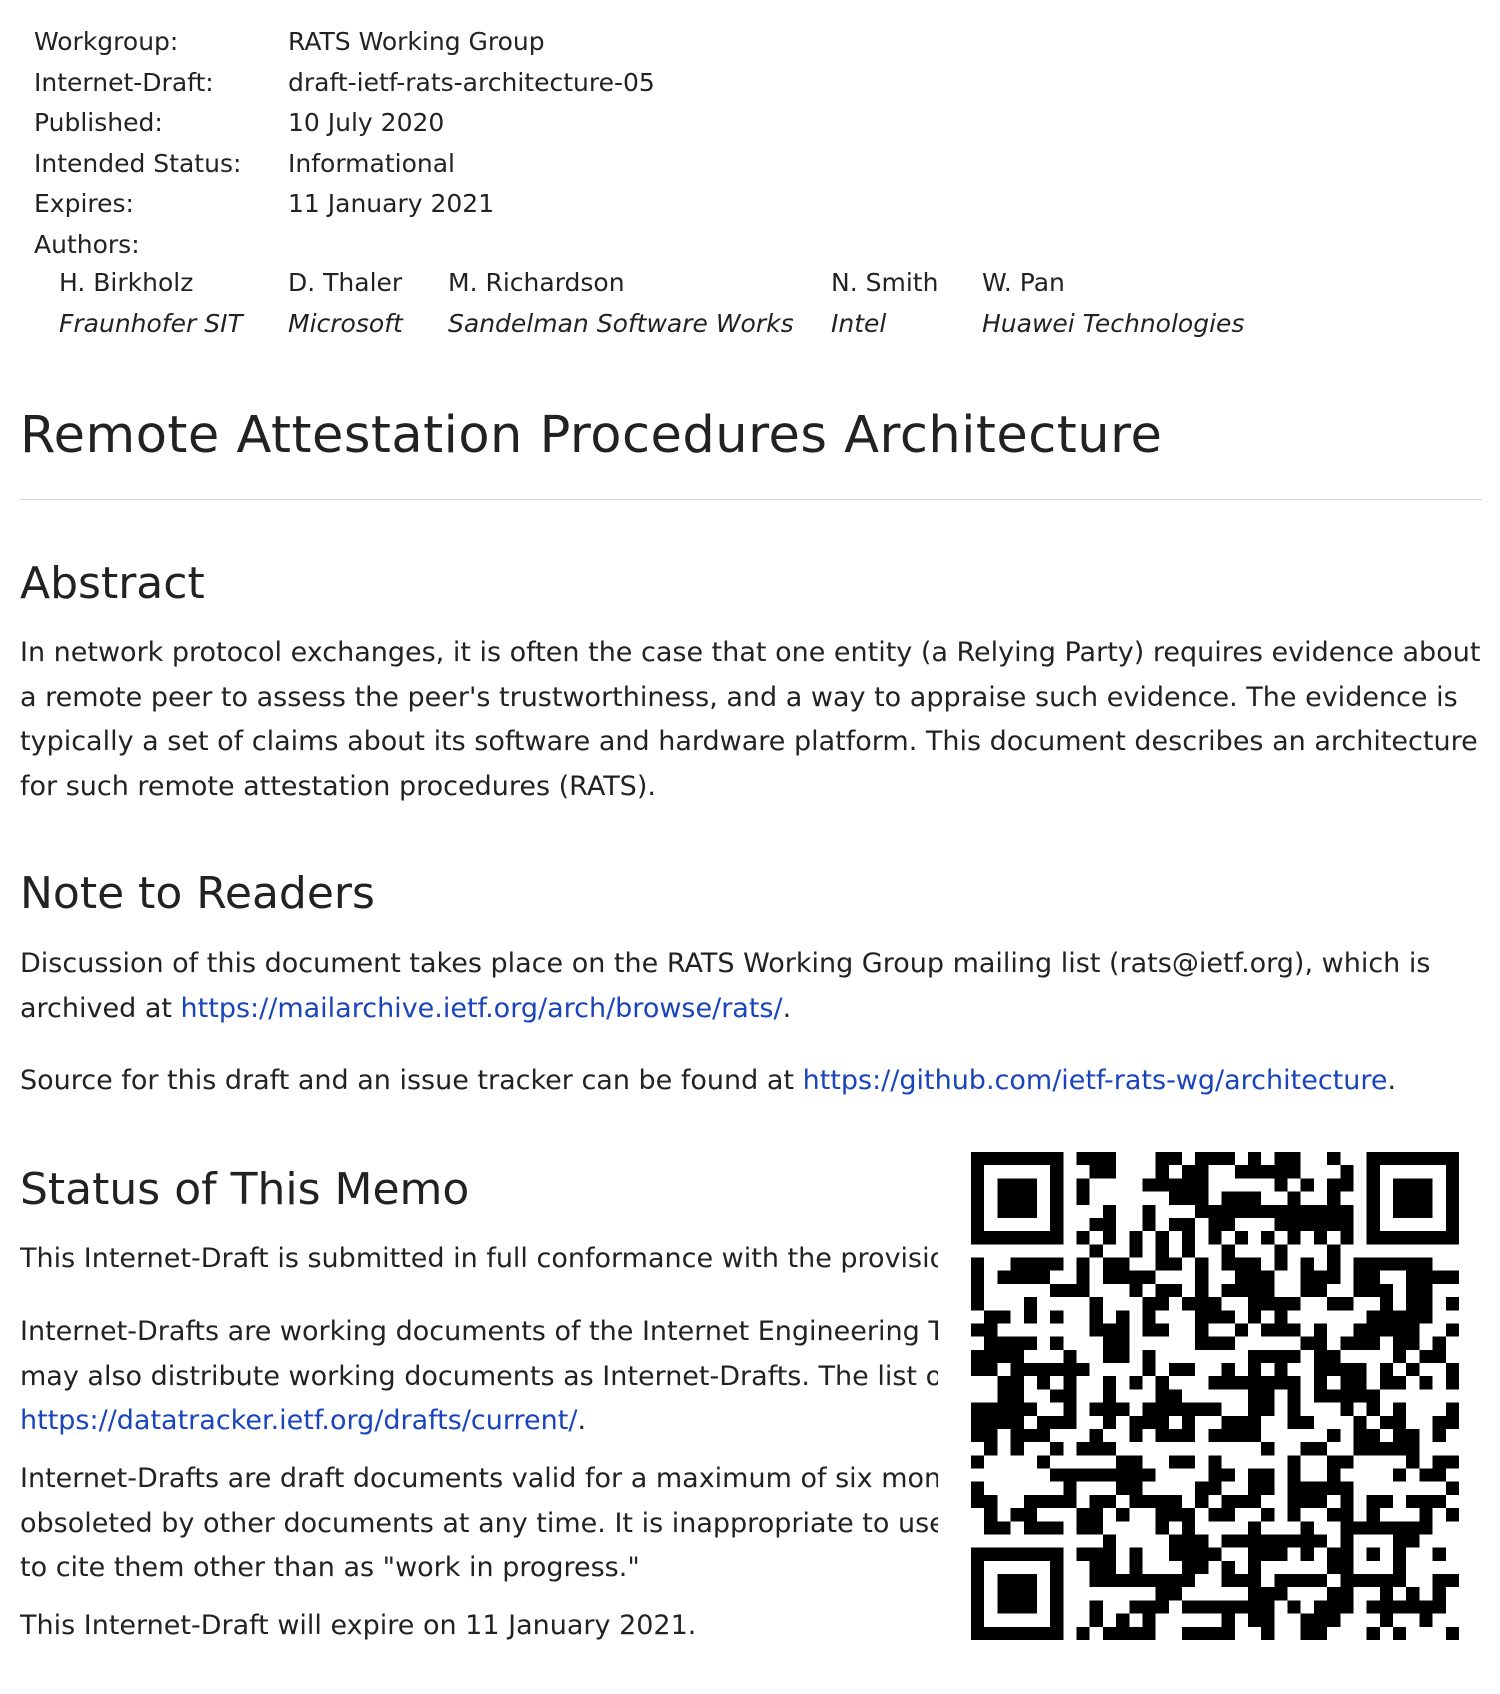 This screenshot has width=1500, height=1694. I want to click on author-org: Microsoft, so click(345, 323).